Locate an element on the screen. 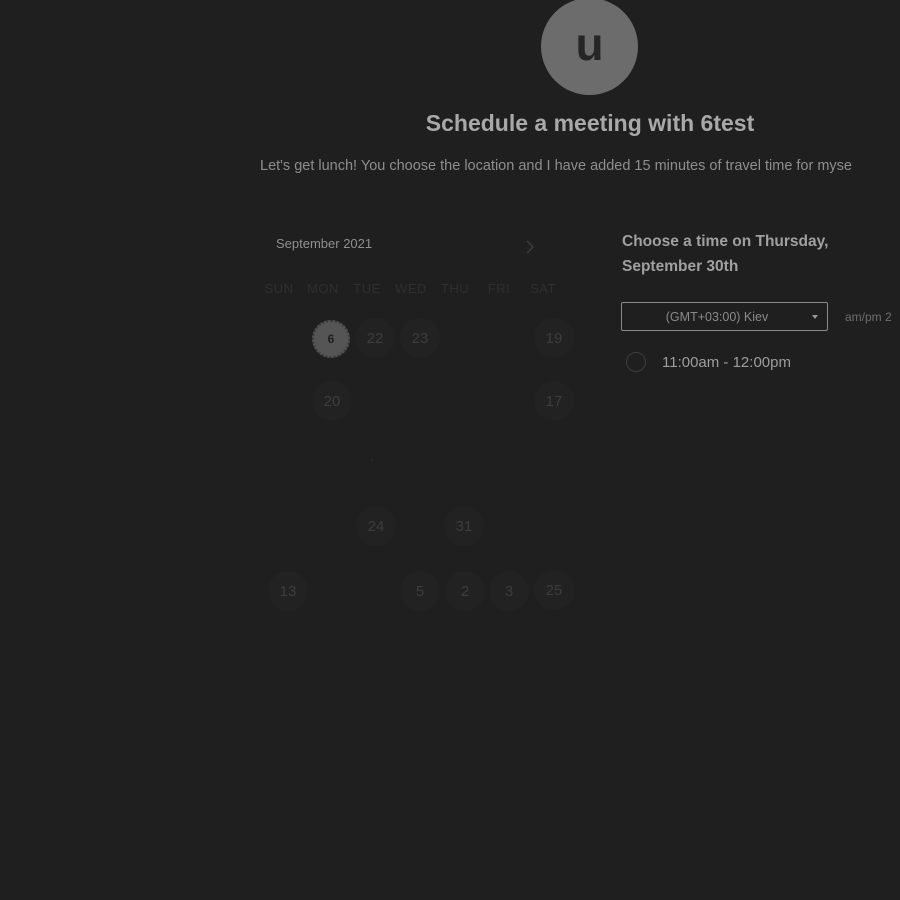 The image size is (900, 900). calendar-day: 25 is located at coordinates (554, 590).